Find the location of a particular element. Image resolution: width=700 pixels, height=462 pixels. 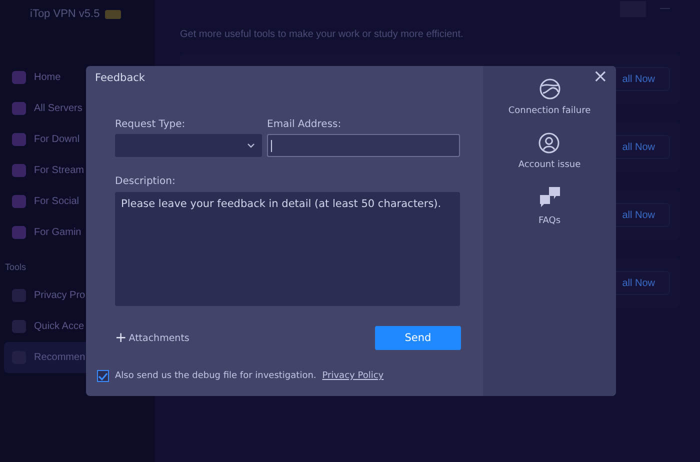

page-subtitle: Get more useful tools to make your work or study more efficient. is located at coordinates (322, 34).